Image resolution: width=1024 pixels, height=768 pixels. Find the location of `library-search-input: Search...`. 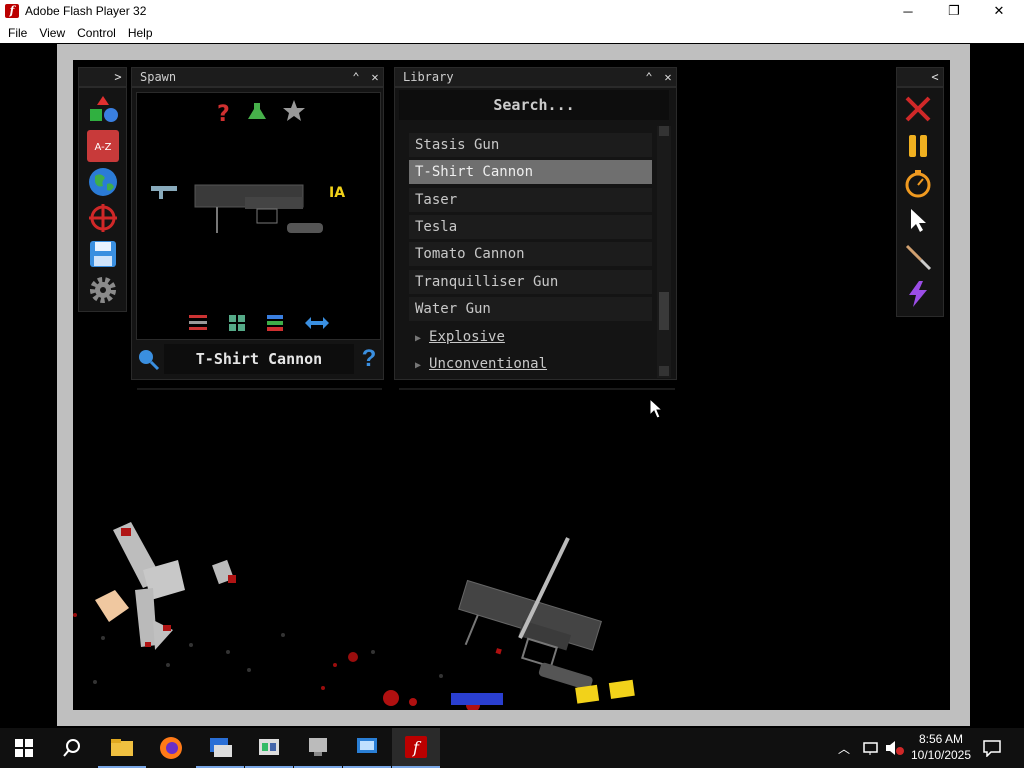

library-search-input: Search... is located at coordinates (534, 105).